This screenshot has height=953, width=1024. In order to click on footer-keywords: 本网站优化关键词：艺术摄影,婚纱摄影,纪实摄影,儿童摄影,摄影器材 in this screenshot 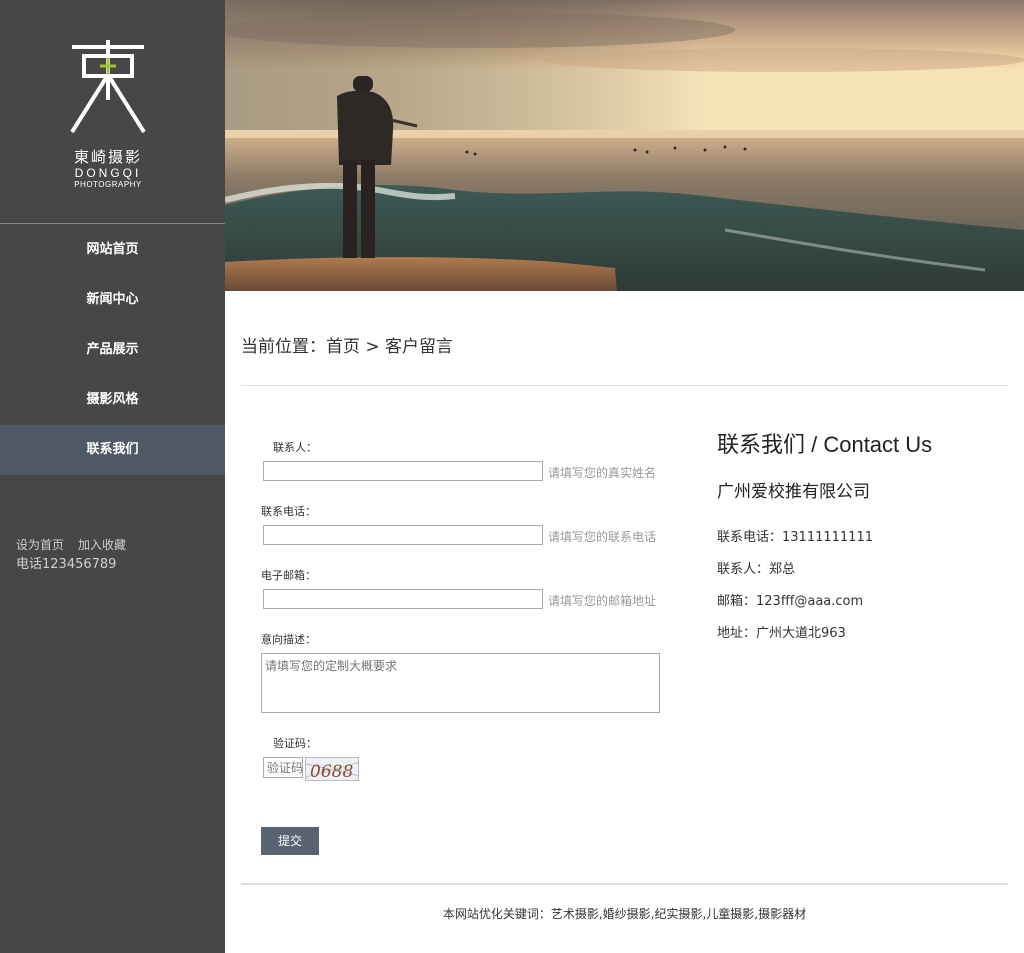, I will do `click(624, 914)`.